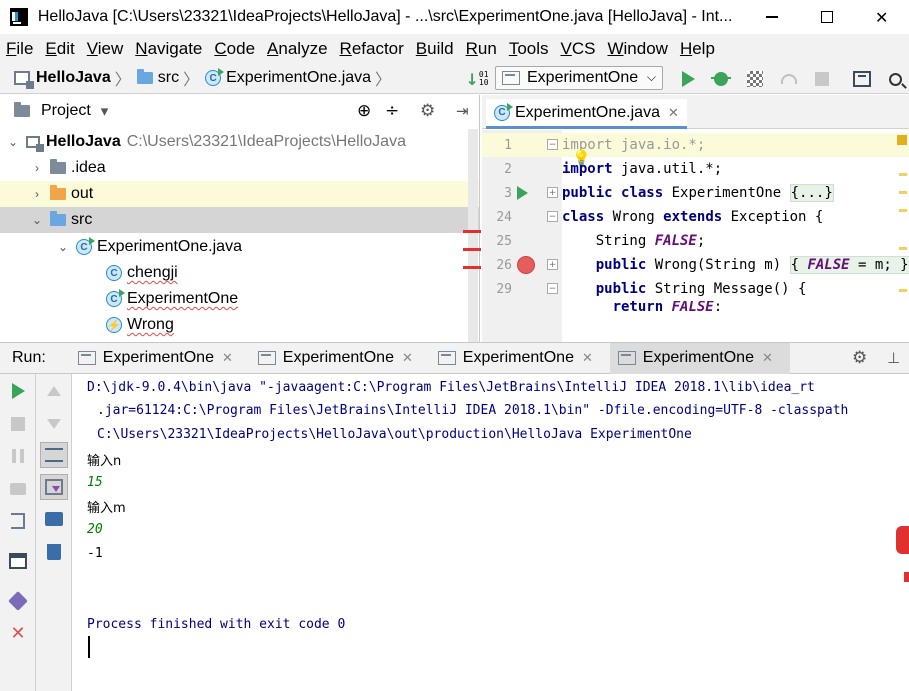  What do you see at coordinates (697, 49) in the screenshot?
I see `menu-help: Help` at bounding box center [697, 49].